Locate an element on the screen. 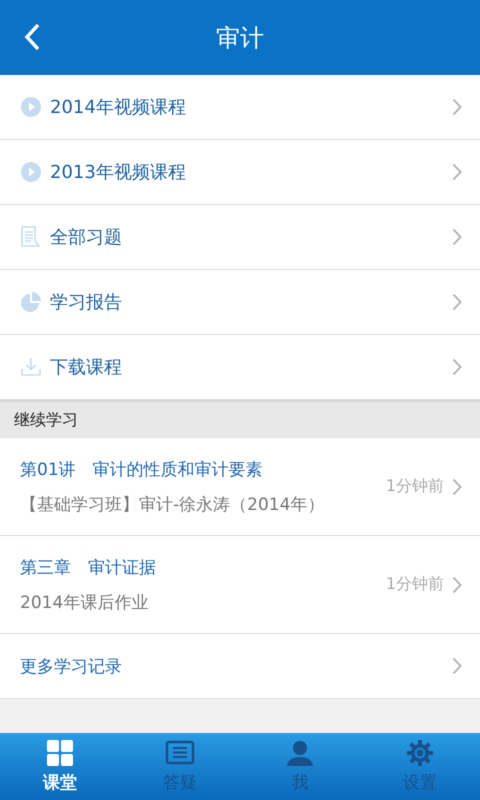 The height and width of the screenshot is (800, 480). page-title: 审计 is located at coordinates (240, 38).